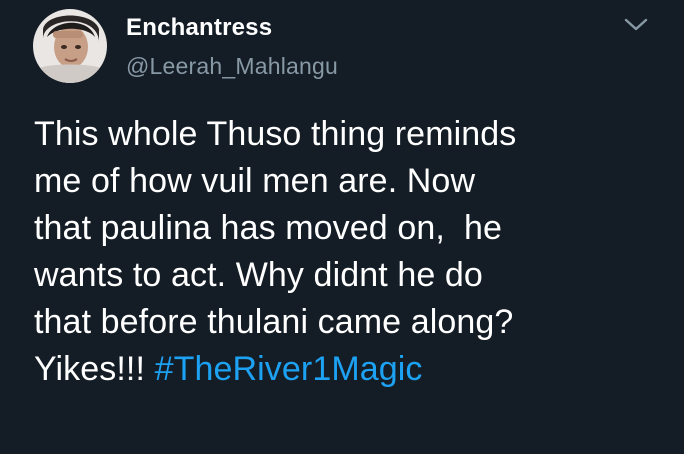  What do you see at coordinates (255, 181) in the screenshot?
I see `tweet-text-line: me of how vuil men are. Now` at bounding box center [255, 181].